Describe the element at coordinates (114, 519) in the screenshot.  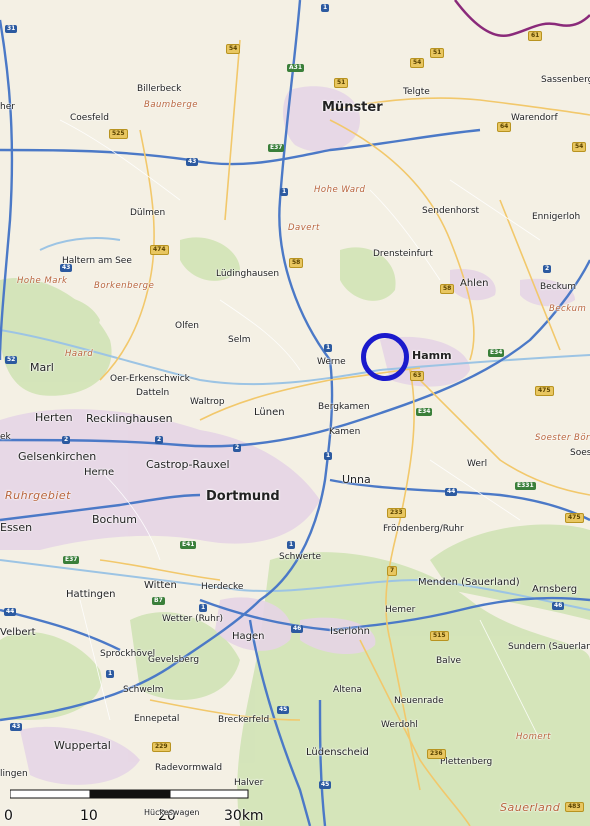
I see `city-label-bochum: Bochum` at that location.